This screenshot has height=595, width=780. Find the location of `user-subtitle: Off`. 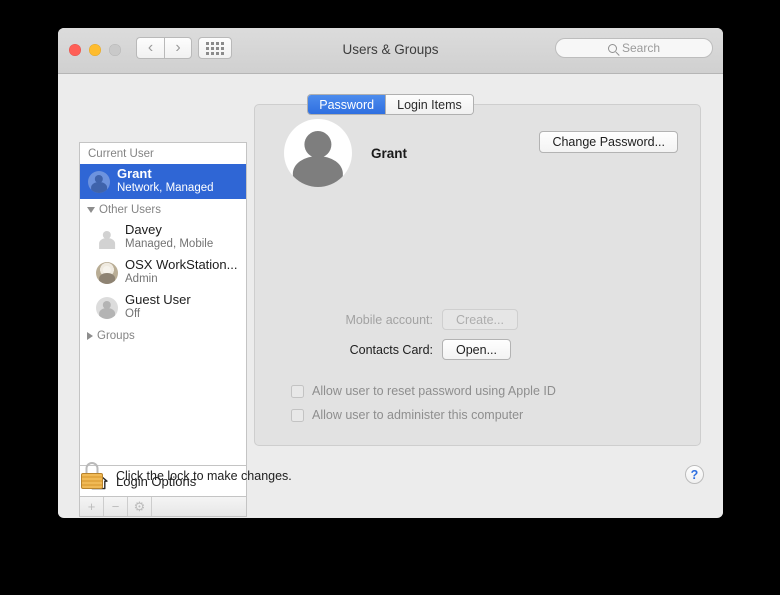

user-subtitle: Off is located at coordinates (133, 314).